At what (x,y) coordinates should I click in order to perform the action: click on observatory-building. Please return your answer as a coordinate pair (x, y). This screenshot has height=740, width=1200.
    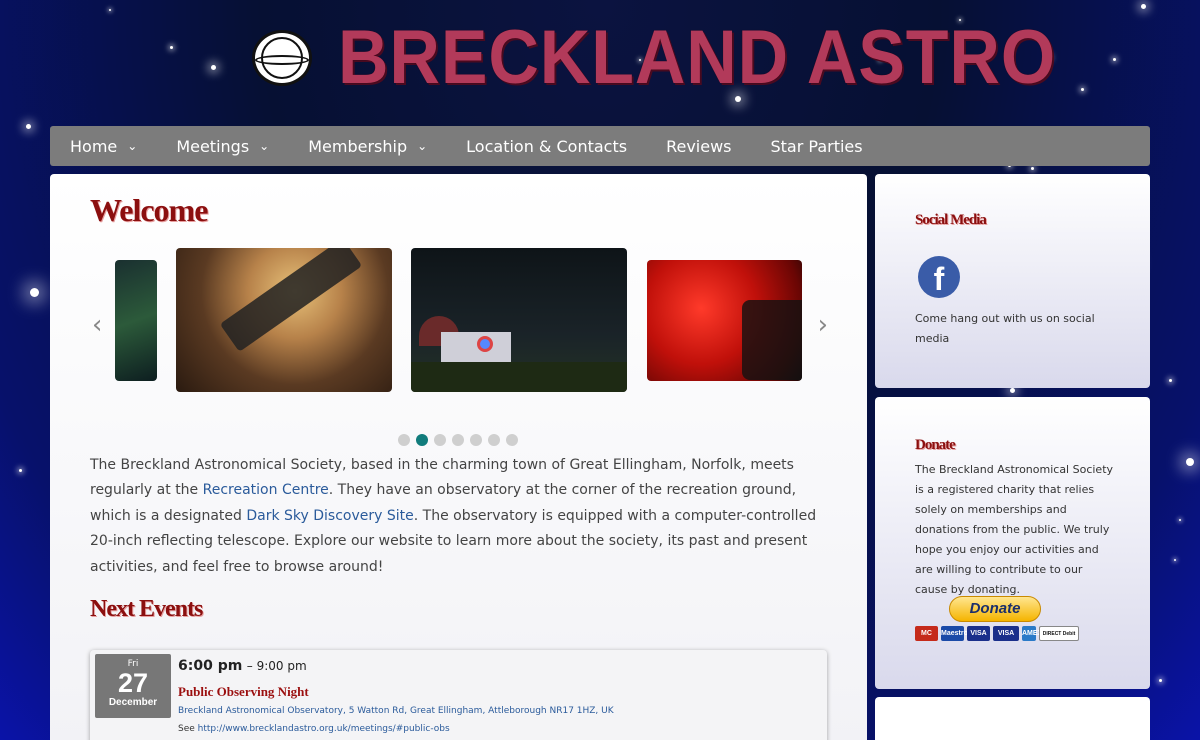
    Looking at the image, I should click on (476, 347).